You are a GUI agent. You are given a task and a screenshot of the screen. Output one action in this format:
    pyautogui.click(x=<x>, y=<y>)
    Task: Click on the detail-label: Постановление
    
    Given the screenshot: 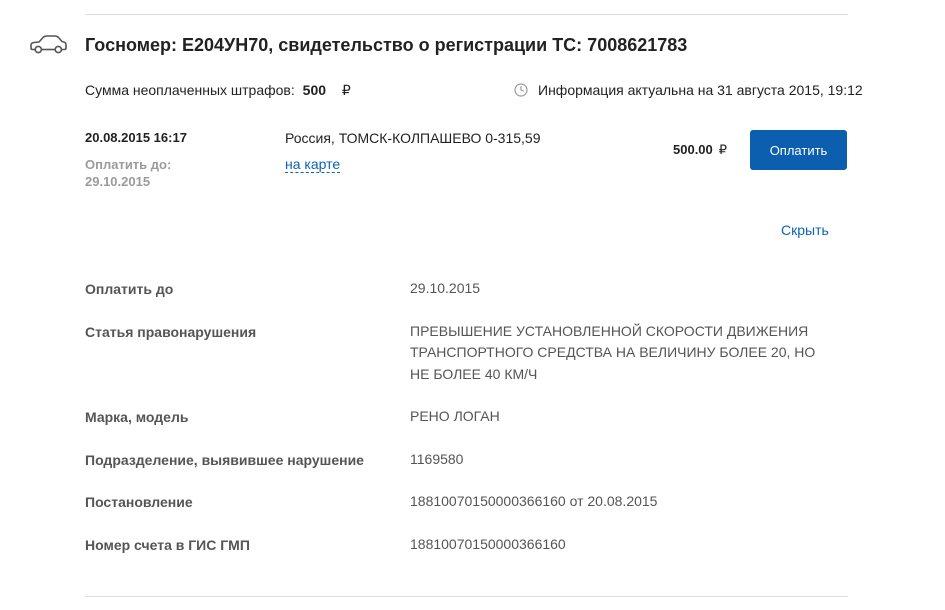 What is the action you would take?
    pyautogui.click(x=139, y=502)
    